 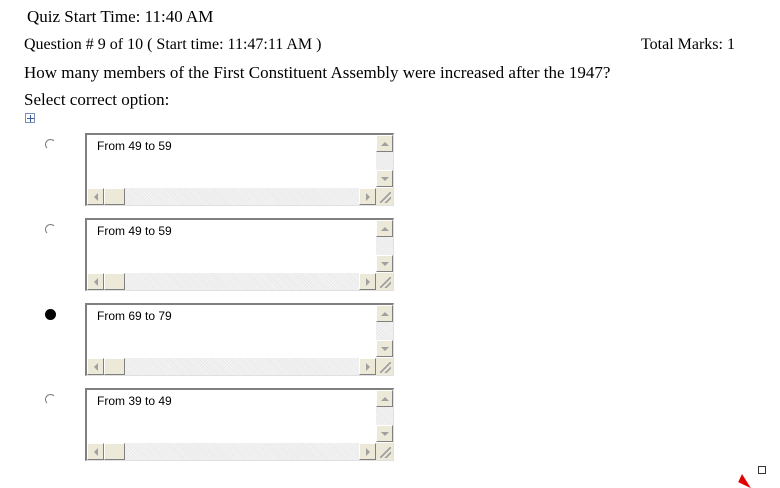 I want to click on option-textarea-1: From 49 to 59, so click(x=239, y=169).